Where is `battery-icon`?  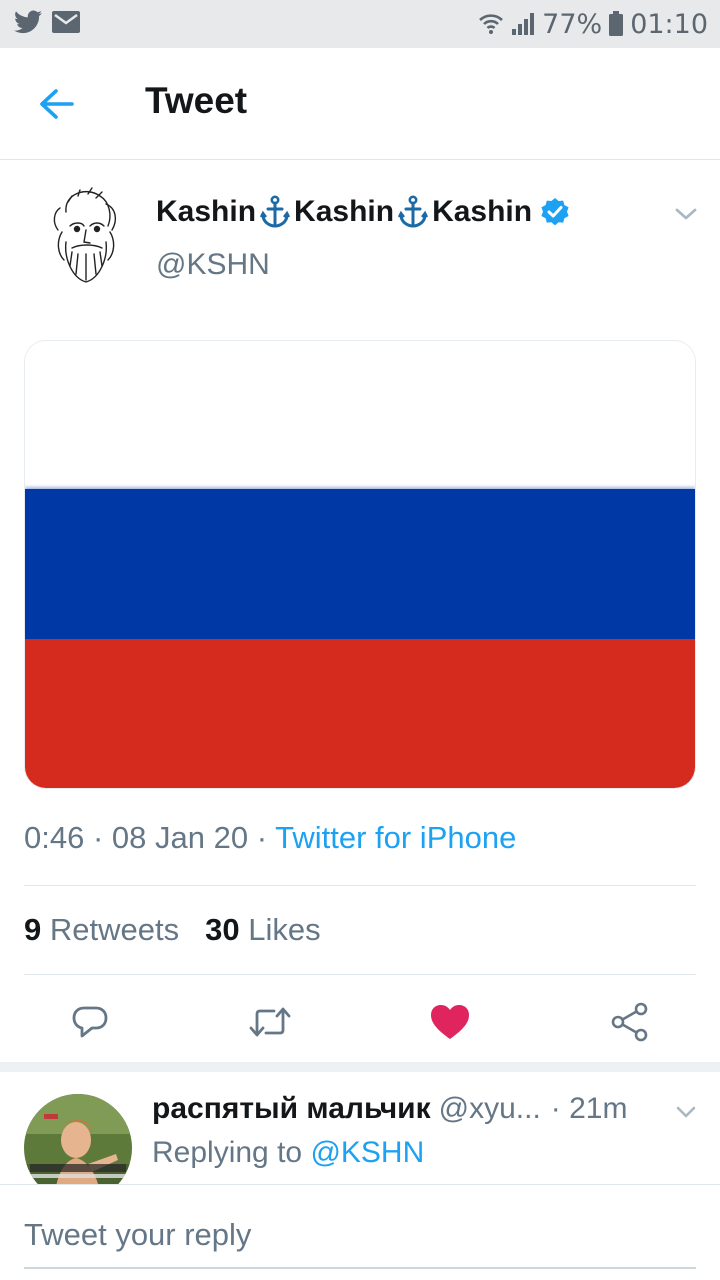 battery-icon is located at coordinates (616, 24).